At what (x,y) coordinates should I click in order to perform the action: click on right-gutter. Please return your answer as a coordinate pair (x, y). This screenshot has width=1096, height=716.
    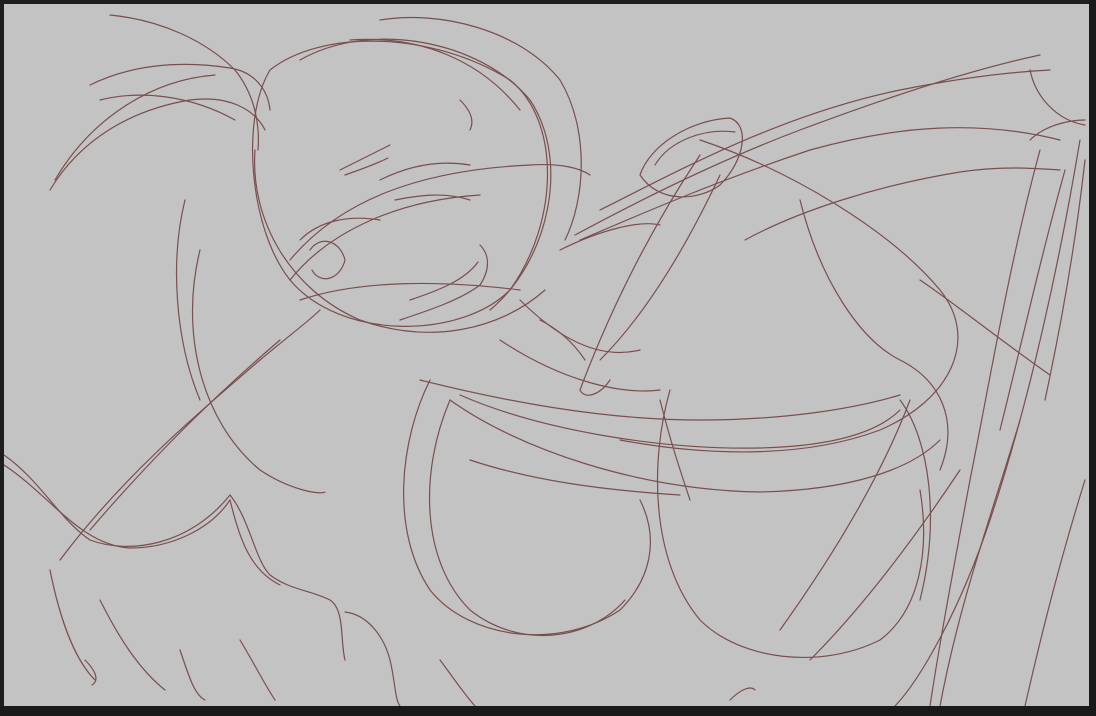
    Looking at the image, I should click on (1092, 358).